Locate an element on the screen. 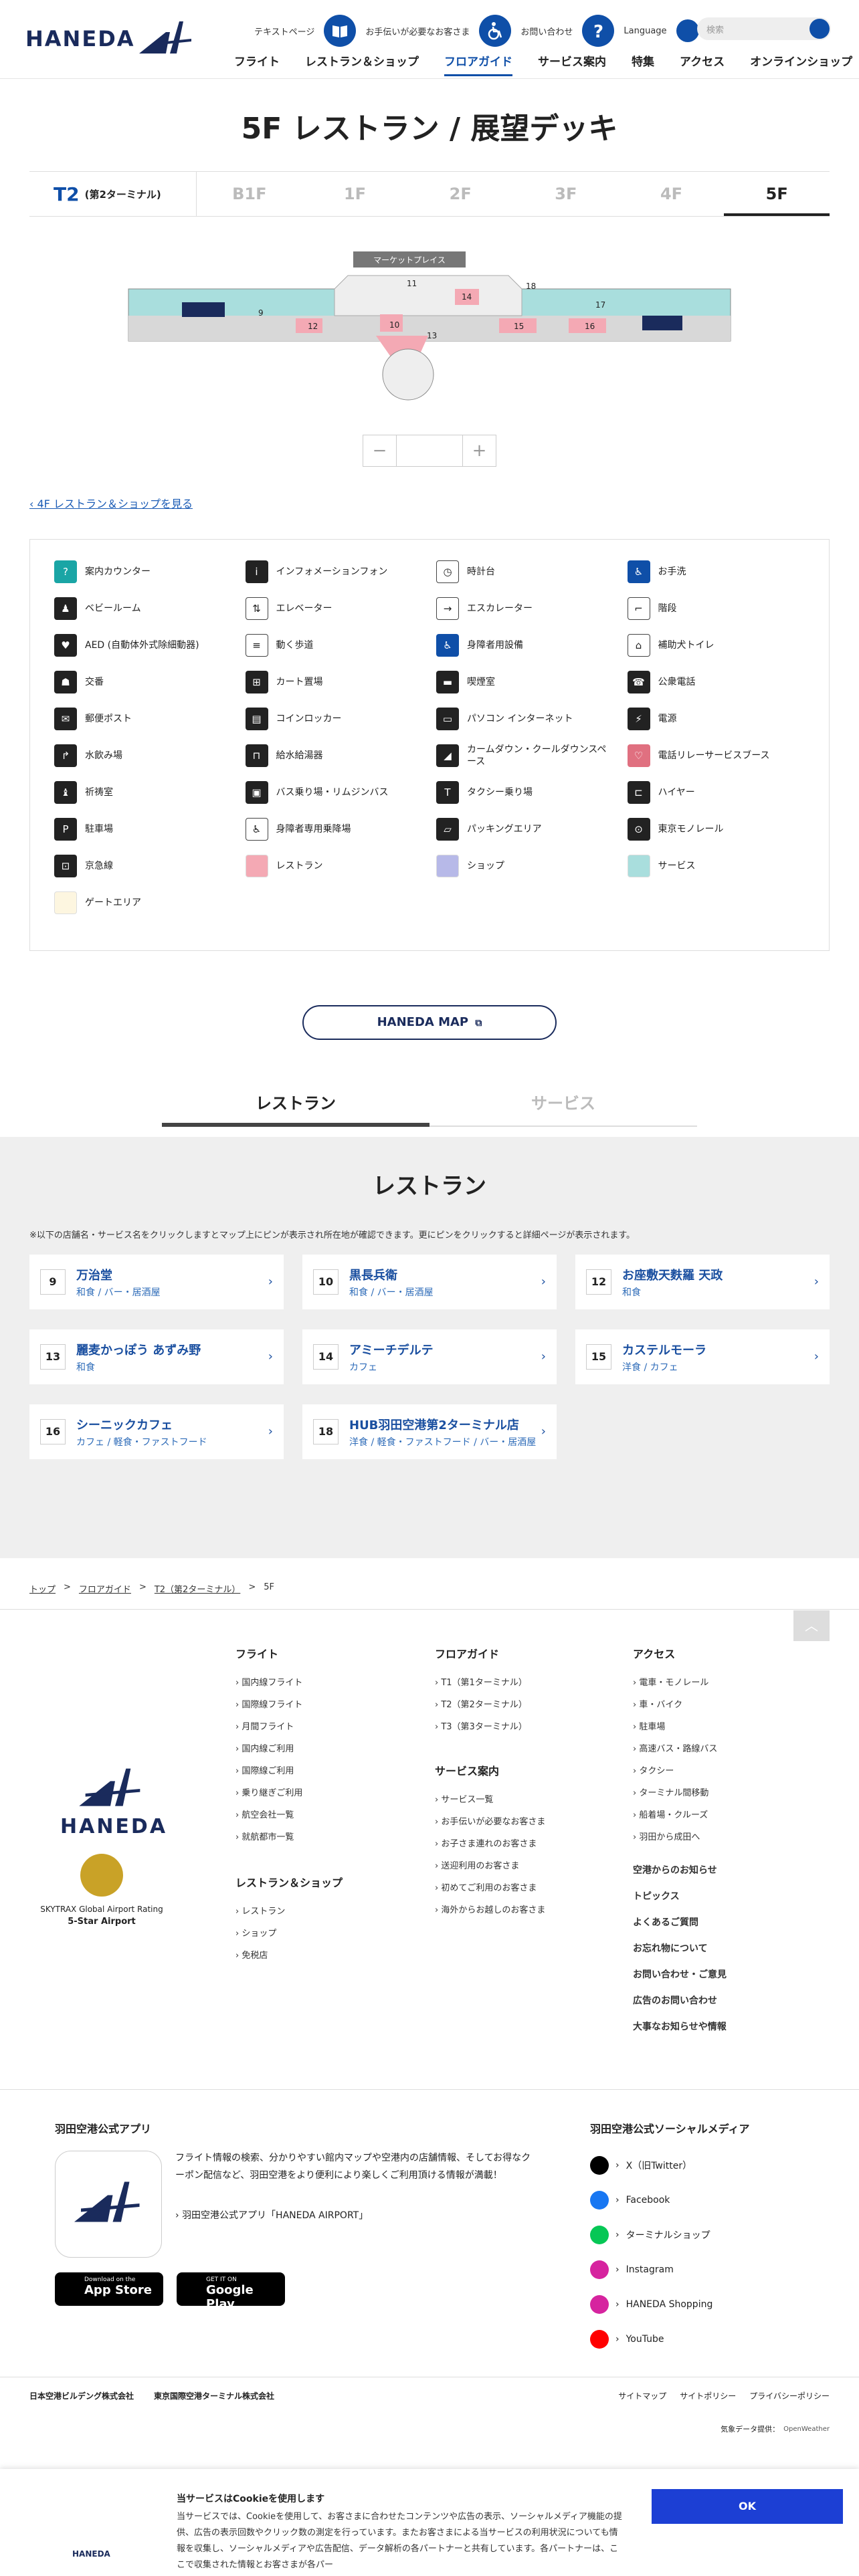 Image resolution: width=859 pixels, height=2576 pixels. zoom-out-button: − is located at coordinates (380, 450).